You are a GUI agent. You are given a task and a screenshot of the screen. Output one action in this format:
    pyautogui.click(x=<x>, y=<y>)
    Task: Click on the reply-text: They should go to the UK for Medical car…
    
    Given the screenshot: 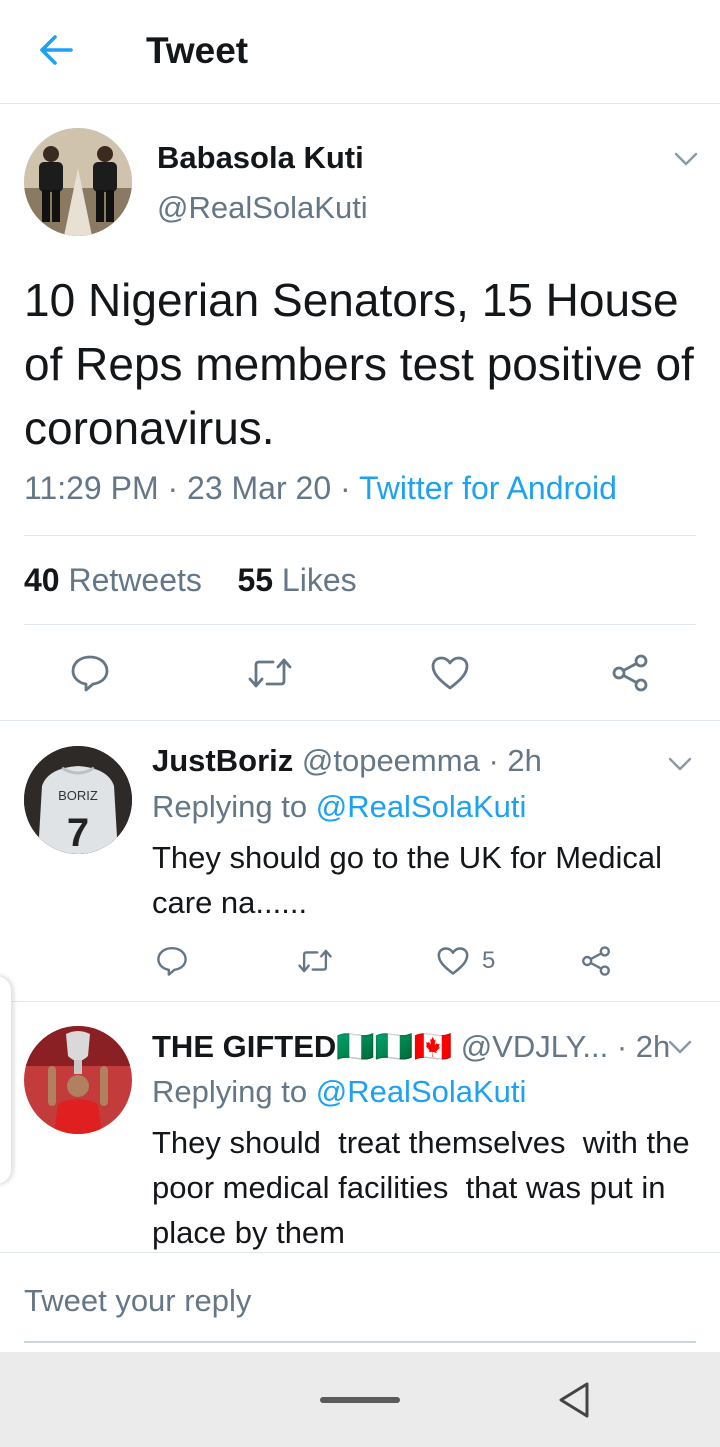 What is the action you would take?
    pyautogui.click(x=407, y=880)
    